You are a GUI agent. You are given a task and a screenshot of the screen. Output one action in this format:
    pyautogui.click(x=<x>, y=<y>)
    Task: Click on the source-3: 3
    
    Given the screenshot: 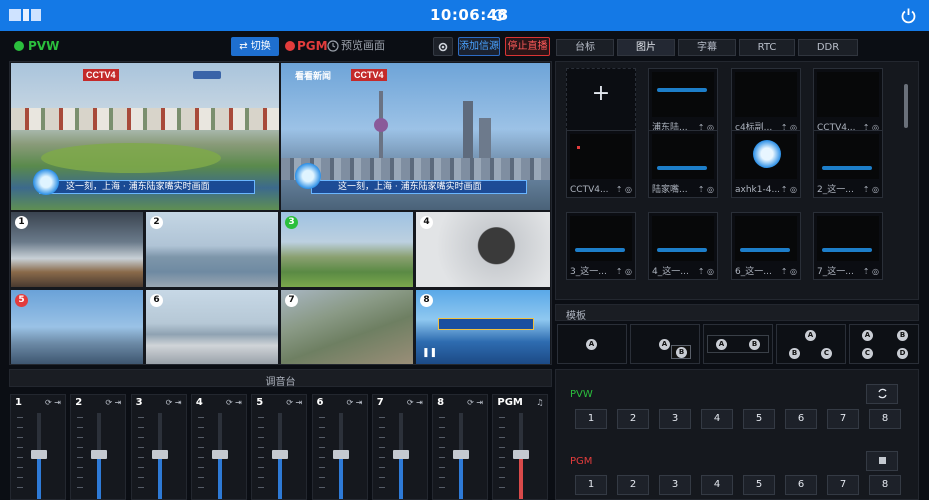 What is the action you would take?
    pyautogui.click(x=347, y=249)
    